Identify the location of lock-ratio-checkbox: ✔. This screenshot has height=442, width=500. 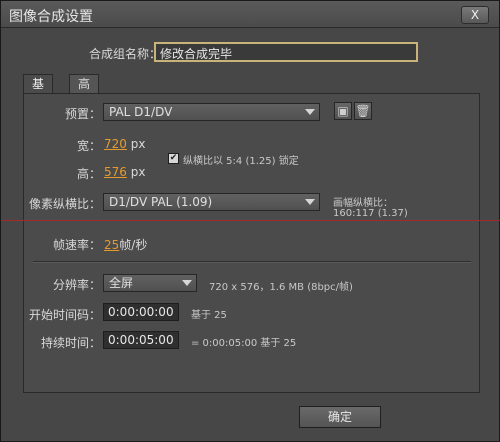
(173, 158).